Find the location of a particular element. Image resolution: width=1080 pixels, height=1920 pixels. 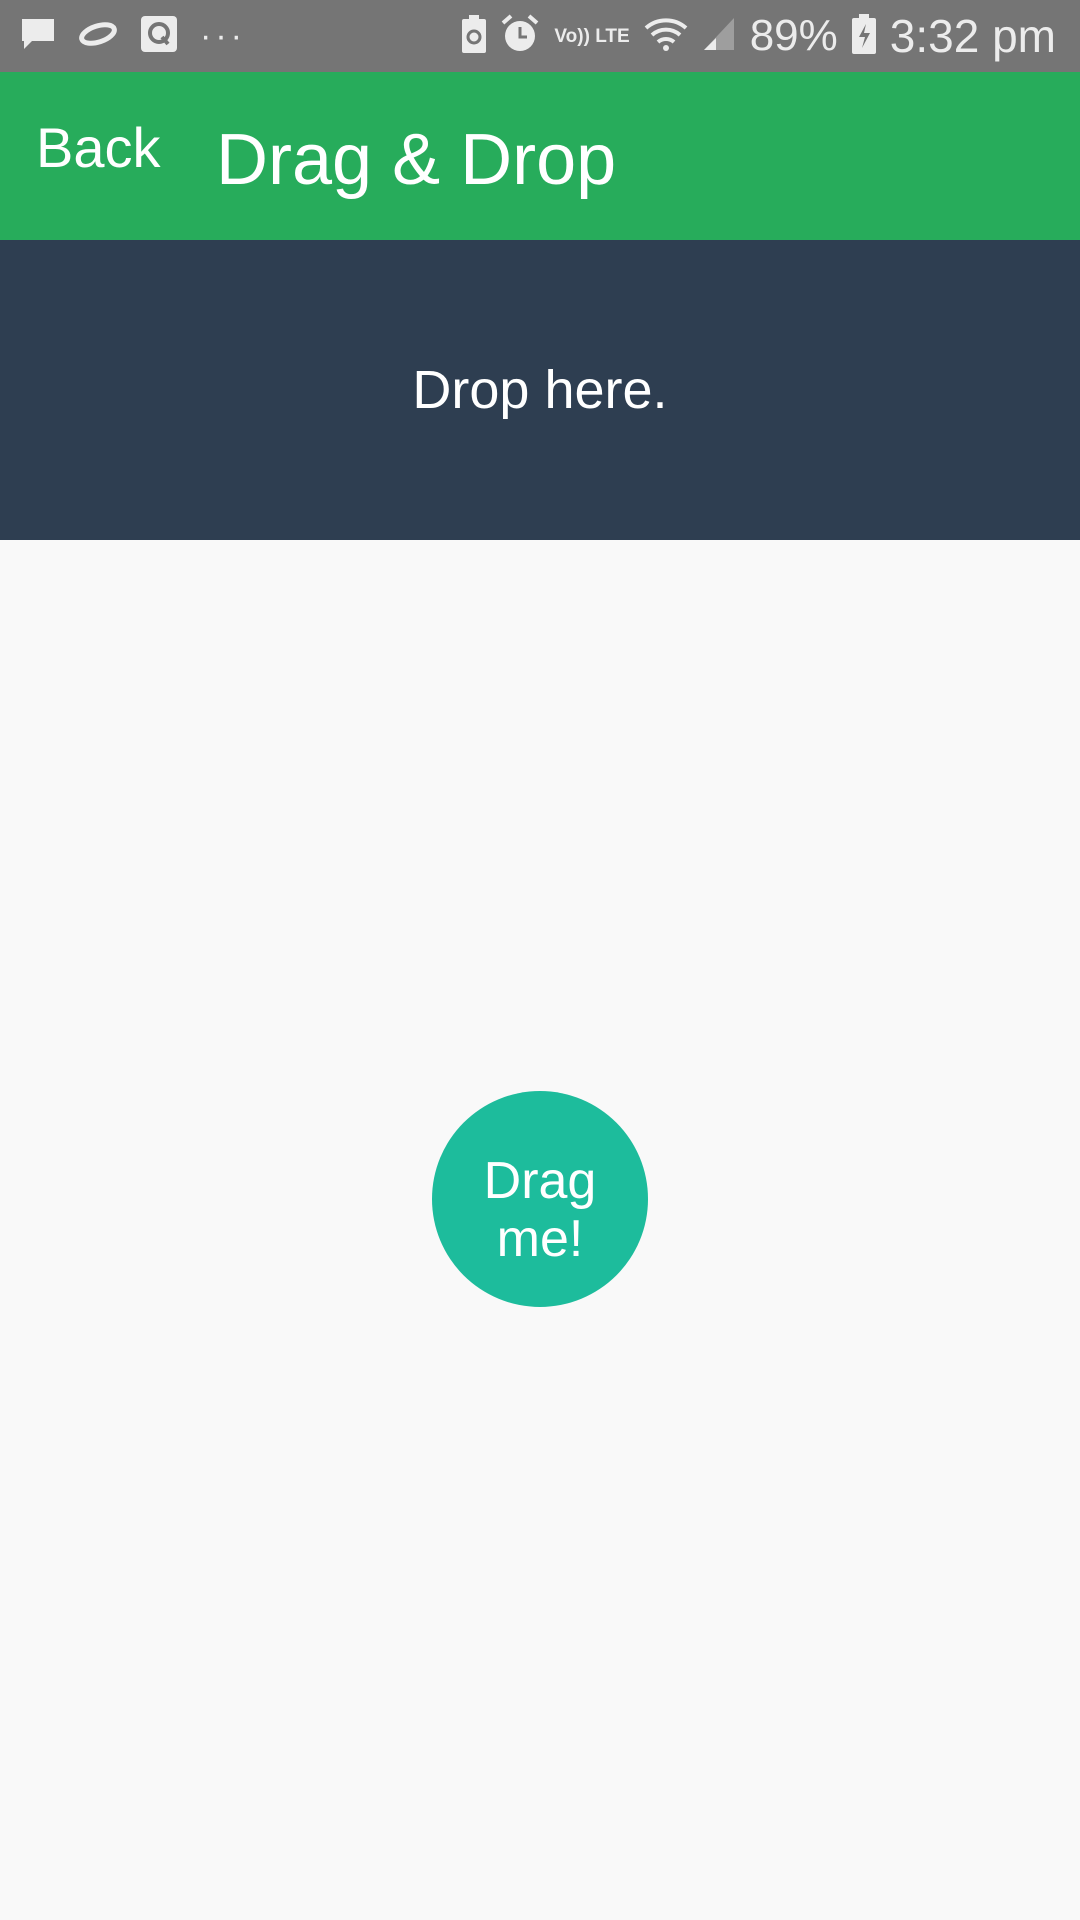

q-app-icon is located at coordinates (159, 36).